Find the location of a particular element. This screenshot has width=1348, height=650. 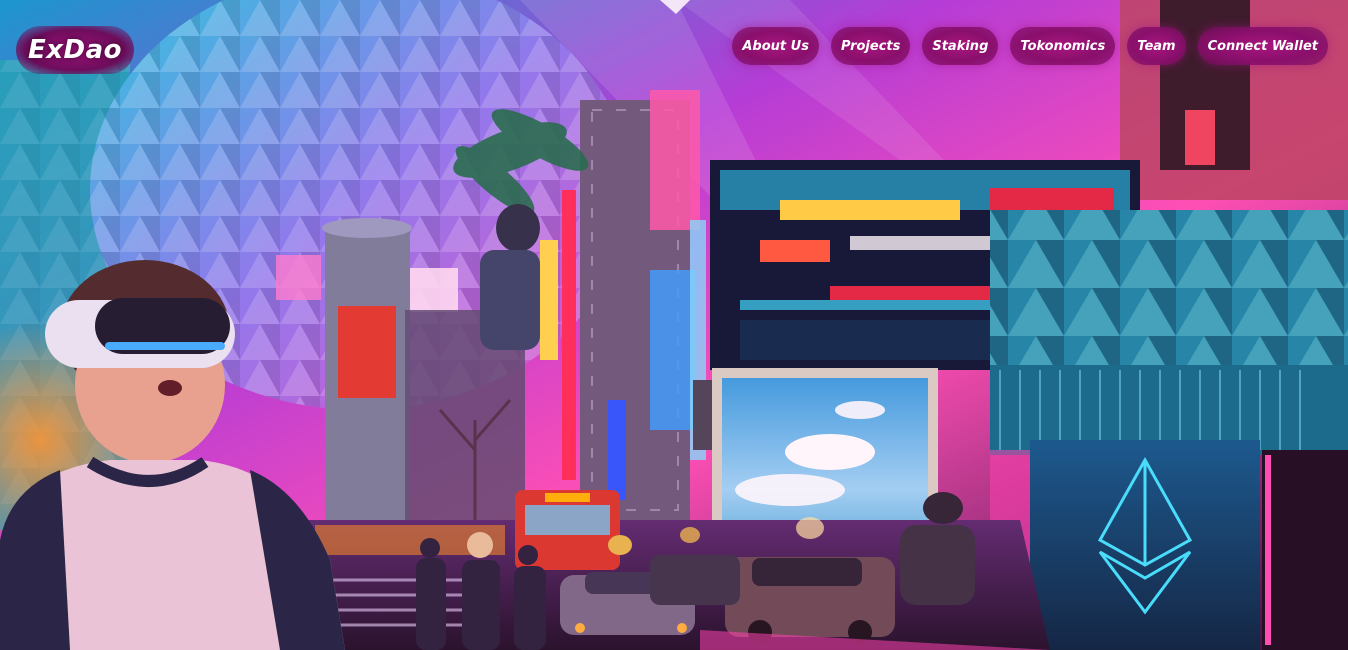

connect-wallet-button: Connect Wallet is located at coordinates (1262, 46).